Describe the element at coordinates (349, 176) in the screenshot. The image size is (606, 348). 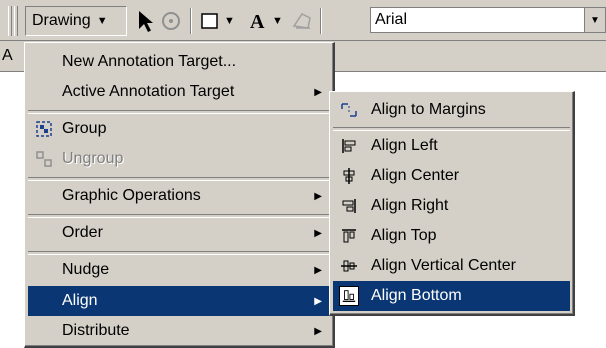
I see `align-center-icon` at that location.